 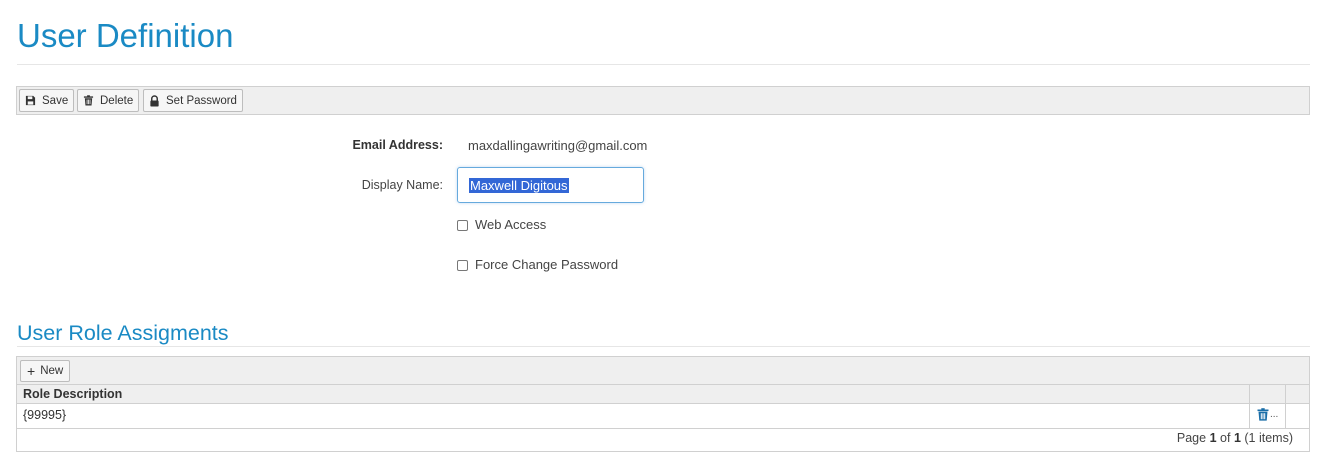 What do you see at coordinates (31, 371) in the screenshot?
I see `plus-icon: +` at bounding box center [31, 371].